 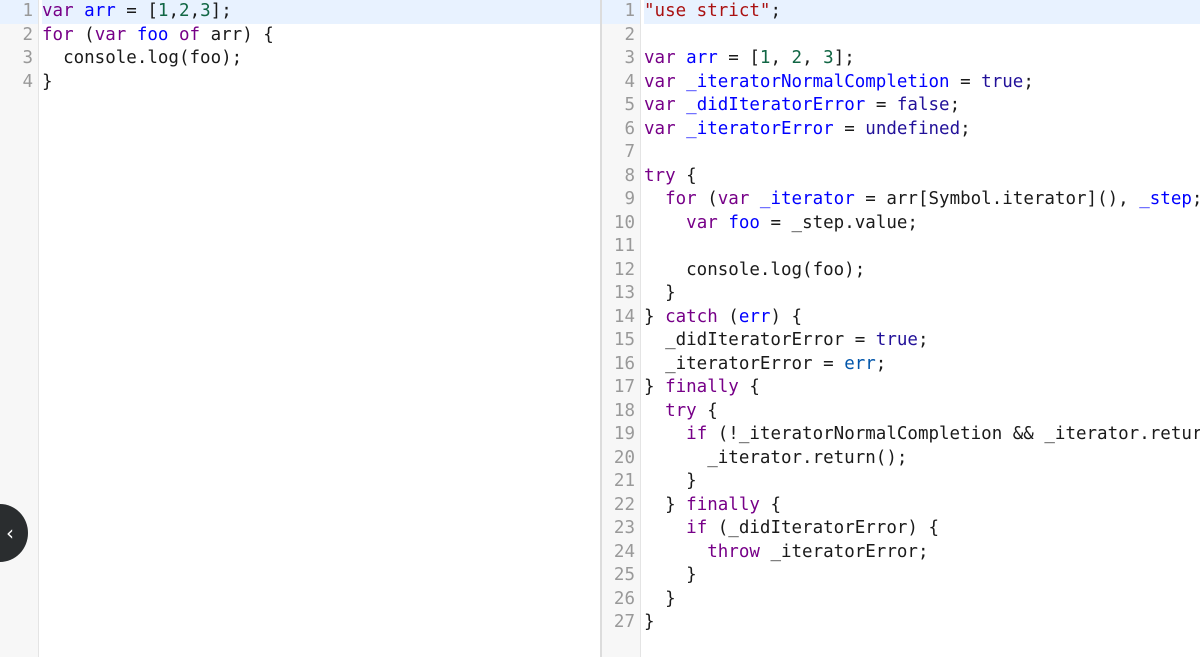 What do you see at coordinates (629, 199) in the screenshot?
I see `line-number: 9` at bounding box center [629, 199].